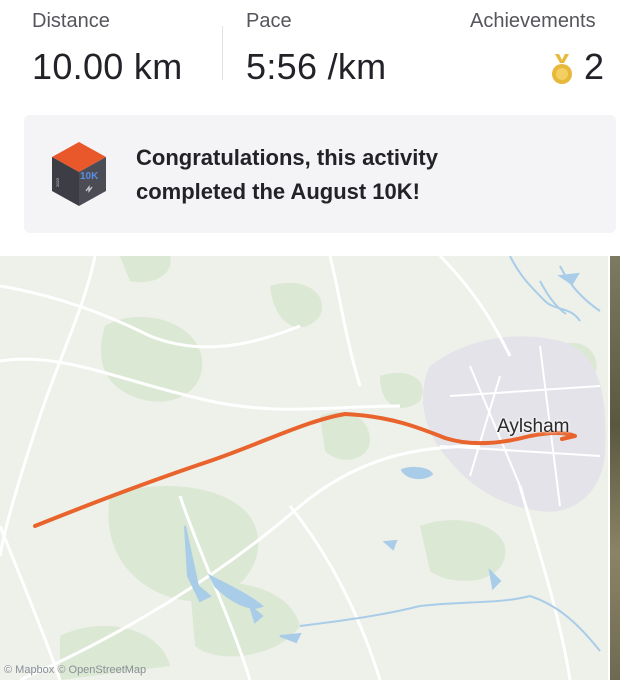  What do you see at coordinates (57, 182) in the screenshot?
I see `badge-side-label: 2023` at bounding box center [57, 182].